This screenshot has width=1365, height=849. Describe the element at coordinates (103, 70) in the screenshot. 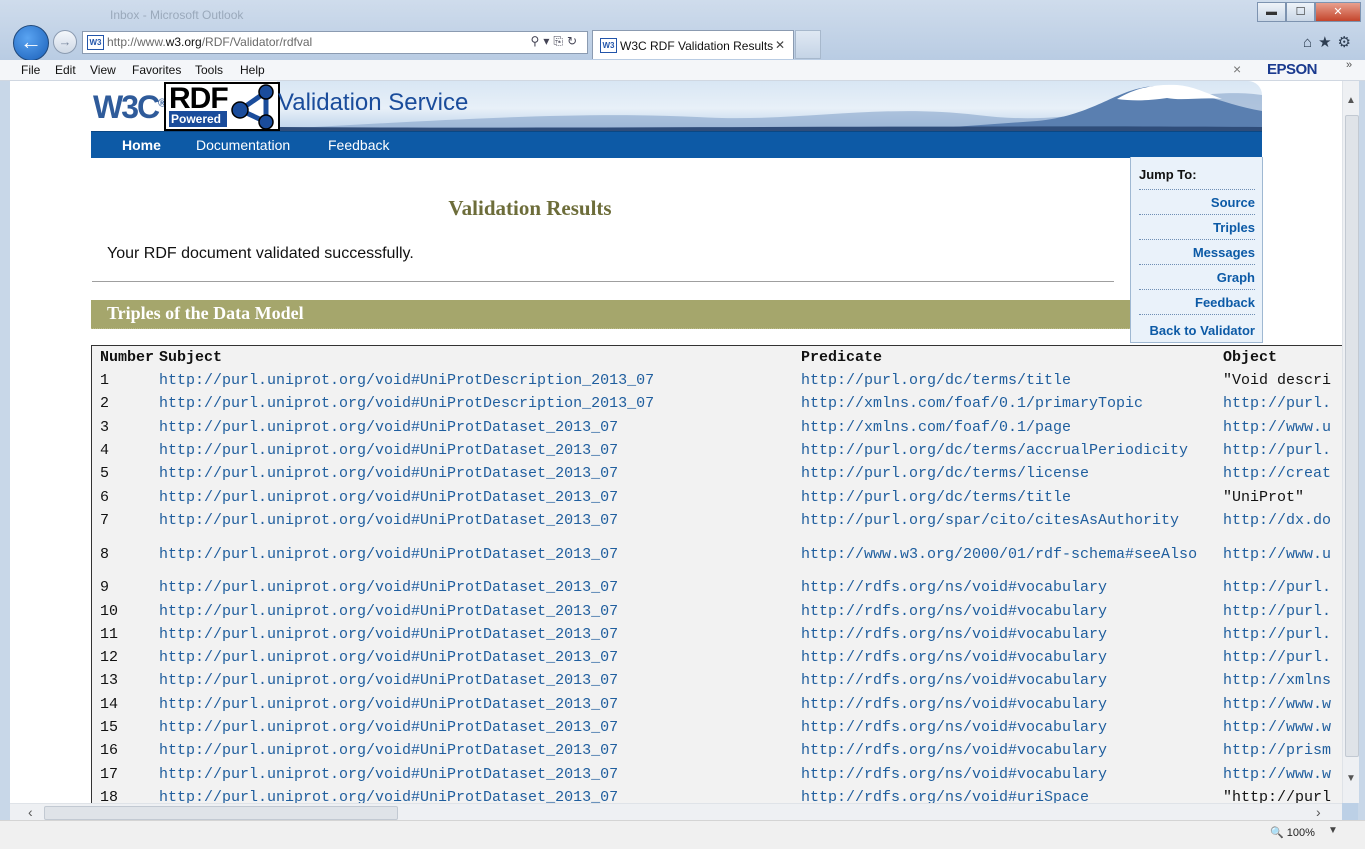

I see `menu-view: View` at that location.